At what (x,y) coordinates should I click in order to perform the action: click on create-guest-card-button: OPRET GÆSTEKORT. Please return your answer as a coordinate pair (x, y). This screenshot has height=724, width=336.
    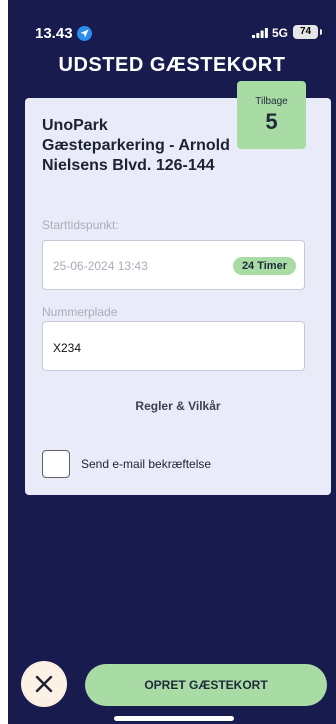
    Looking at the image, I should click on (206, 685).